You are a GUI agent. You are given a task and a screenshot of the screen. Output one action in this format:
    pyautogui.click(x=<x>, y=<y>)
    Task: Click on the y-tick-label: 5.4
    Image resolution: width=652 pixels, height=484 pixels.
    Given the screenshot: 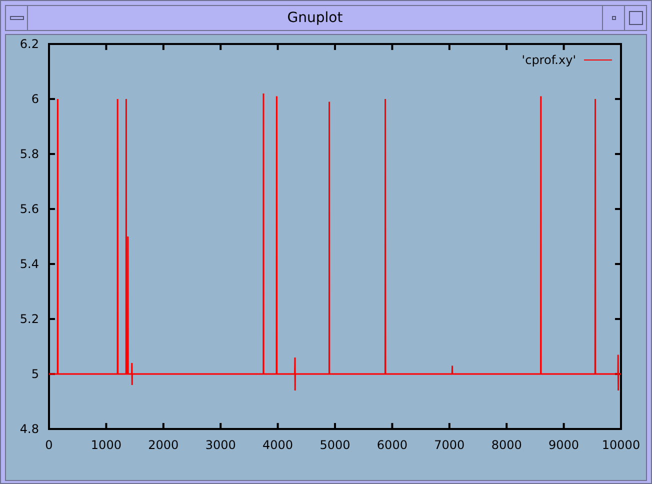 What is the action you would take?
    pyautogui.click(x=29, y=264)
    